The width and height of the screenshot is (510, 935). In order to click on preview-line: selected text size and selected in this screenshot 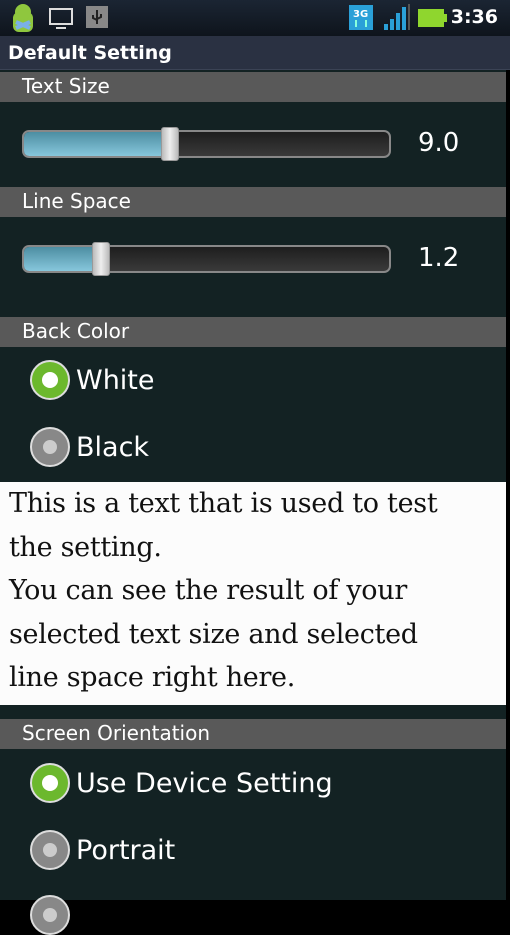, I will do `click(213, 634)`.